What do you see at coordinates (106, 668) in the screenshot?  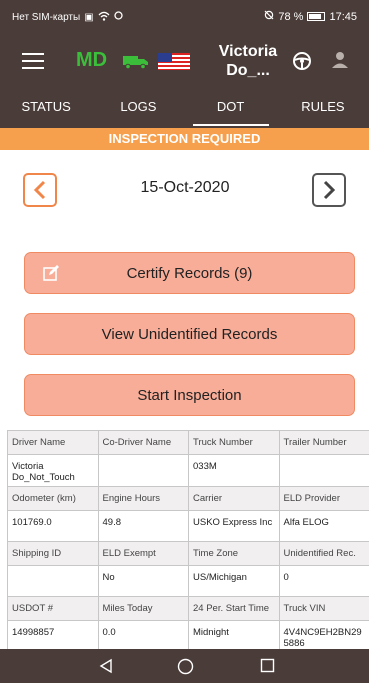 I see `back-icon` at bounding box center [106, 668].